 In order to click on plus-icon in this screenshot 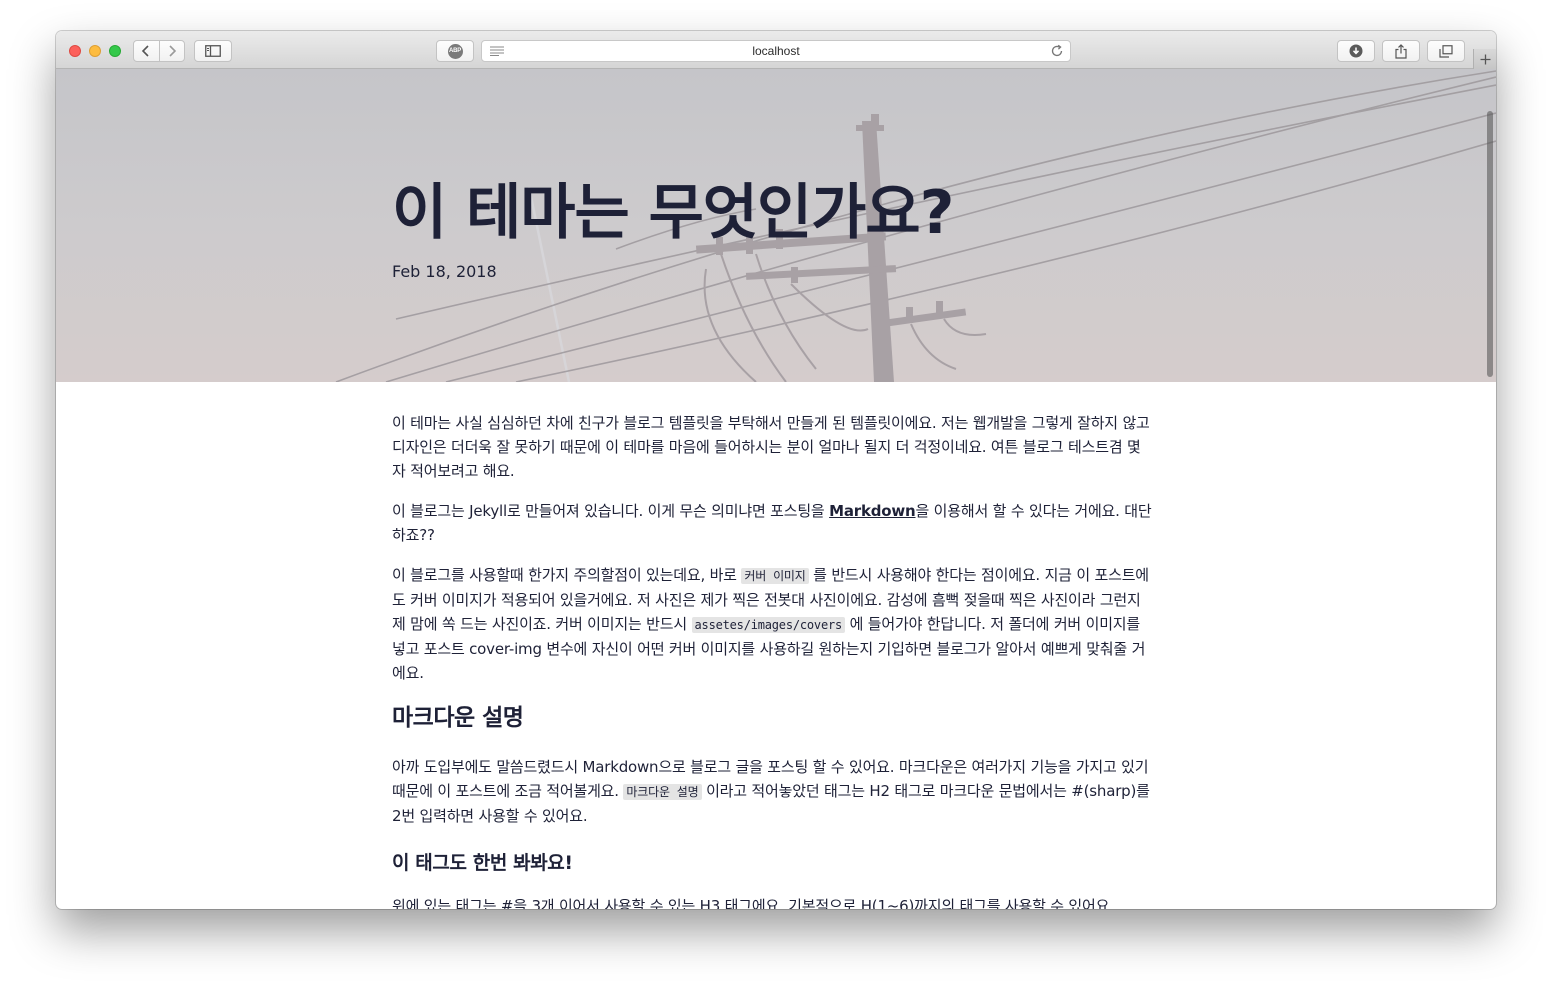, I will do `click(1485, 59)`.